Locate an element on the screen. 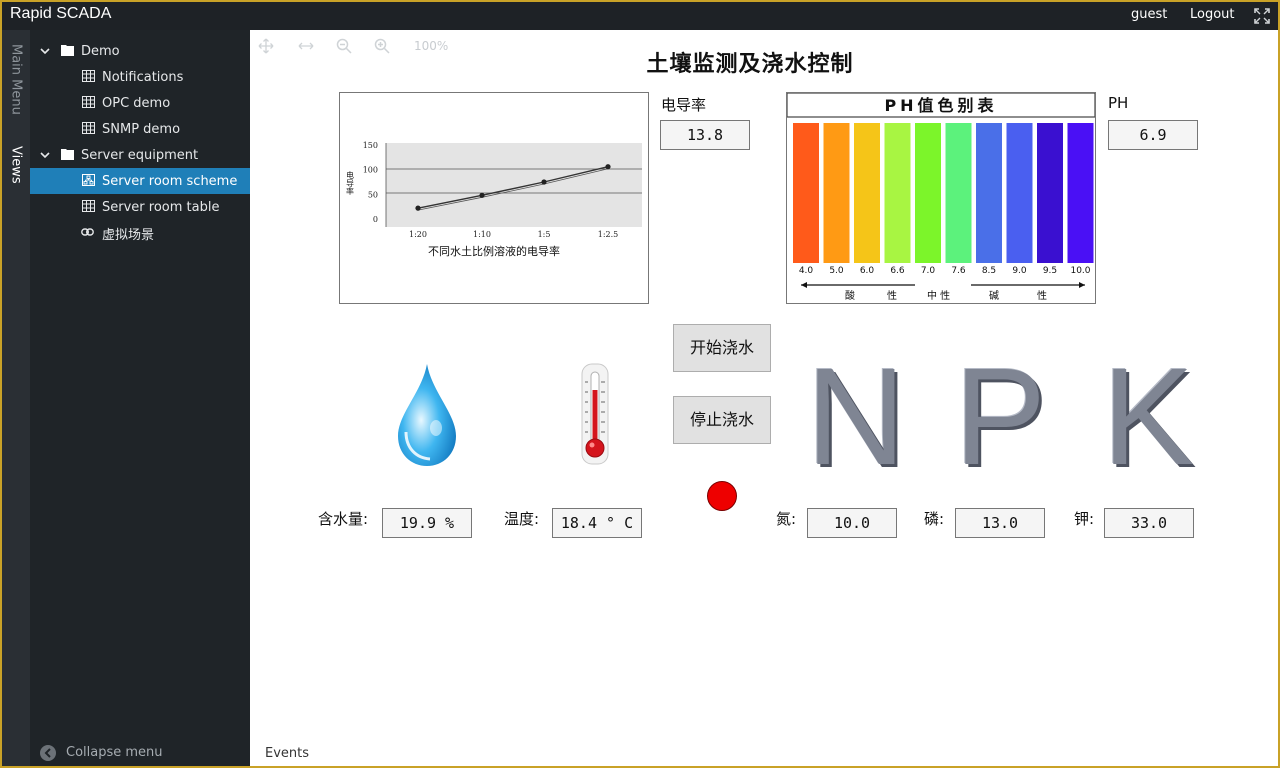 This screenshot has height=768, width=1280. tree-item-snmp-demo: SNMP demo is located at coordinates (140, 129).